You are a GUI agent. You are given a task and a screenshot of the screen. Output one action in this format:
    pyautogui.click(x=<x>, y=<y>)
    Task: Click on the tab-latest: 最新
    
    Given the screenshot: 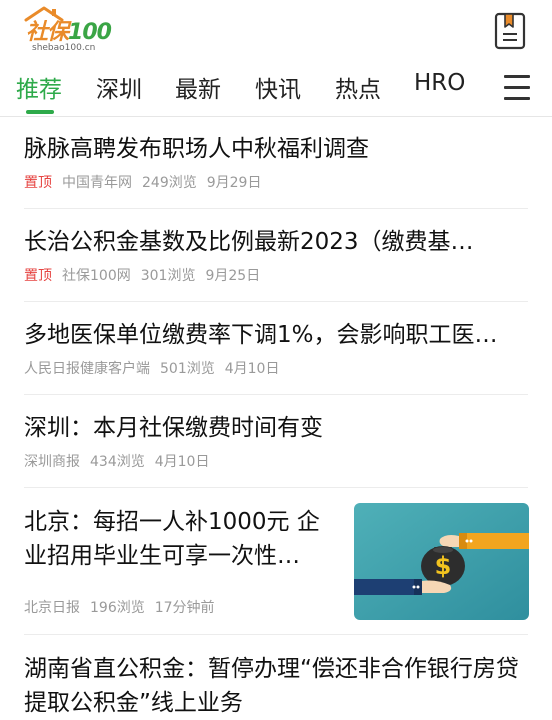 What is the action you would take?
    pyautogui.click(x=198, y=87)
    